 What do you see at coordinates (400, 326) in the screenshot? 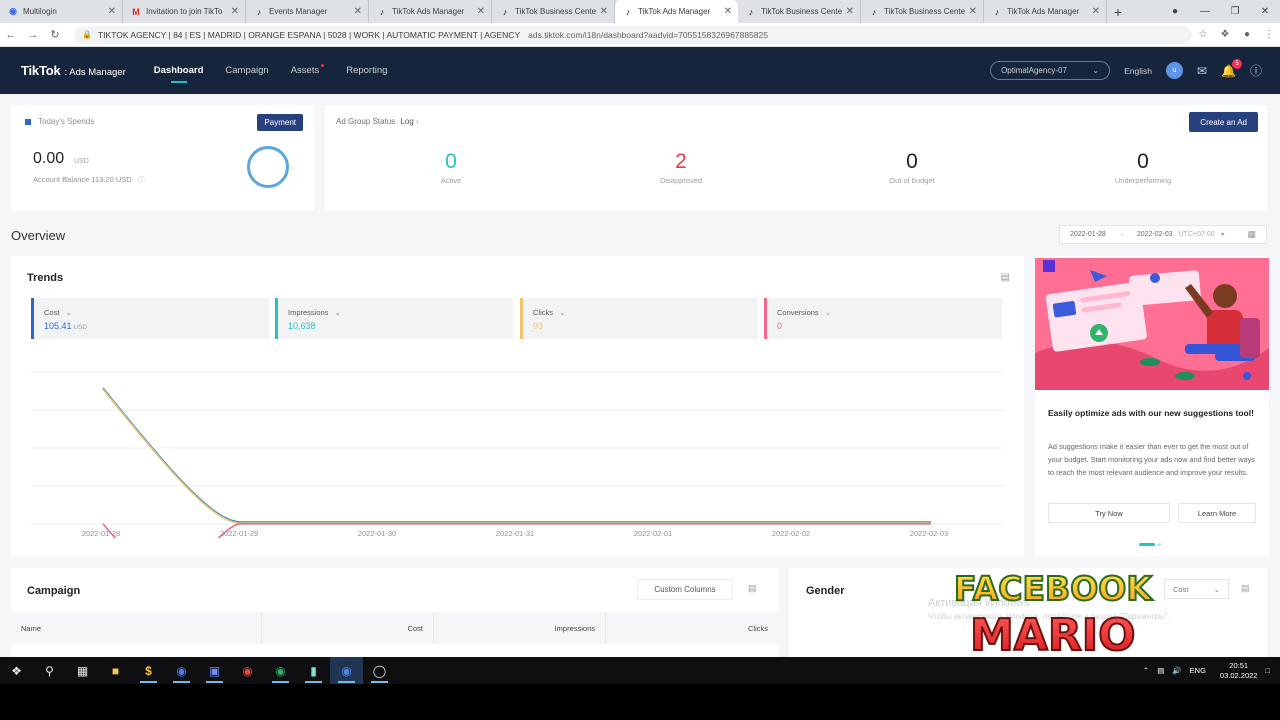
I see `metric-value: 10,638` at bounding box center [400, 326].